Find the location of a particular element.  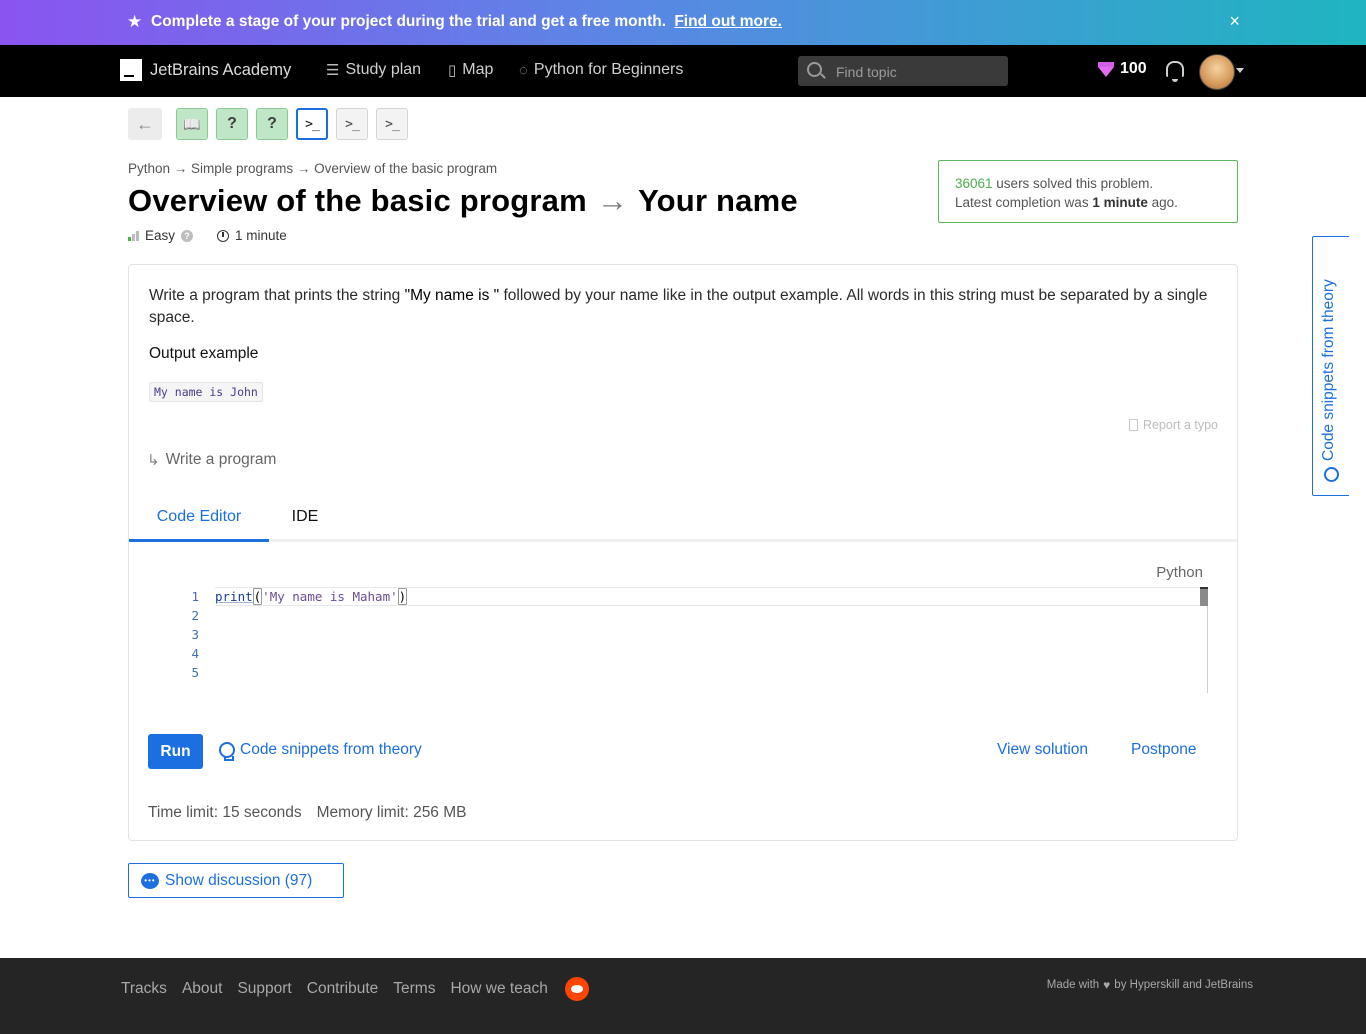

footer-link-contribute: Contribute is located at coordinates (343, 989).